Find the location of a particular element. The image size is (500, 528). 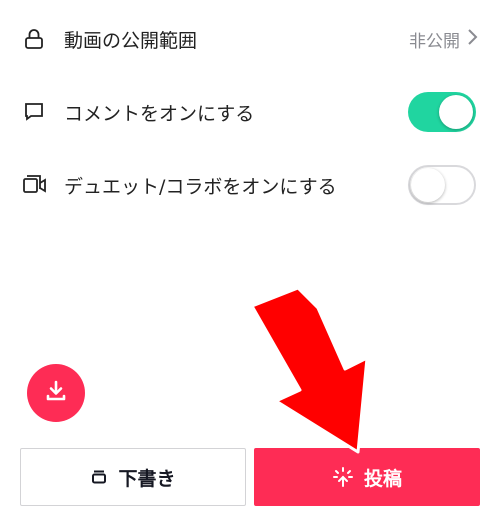

duet-setting-row: デュエット/コラボをオンにする is located at coordinates (250, 185).